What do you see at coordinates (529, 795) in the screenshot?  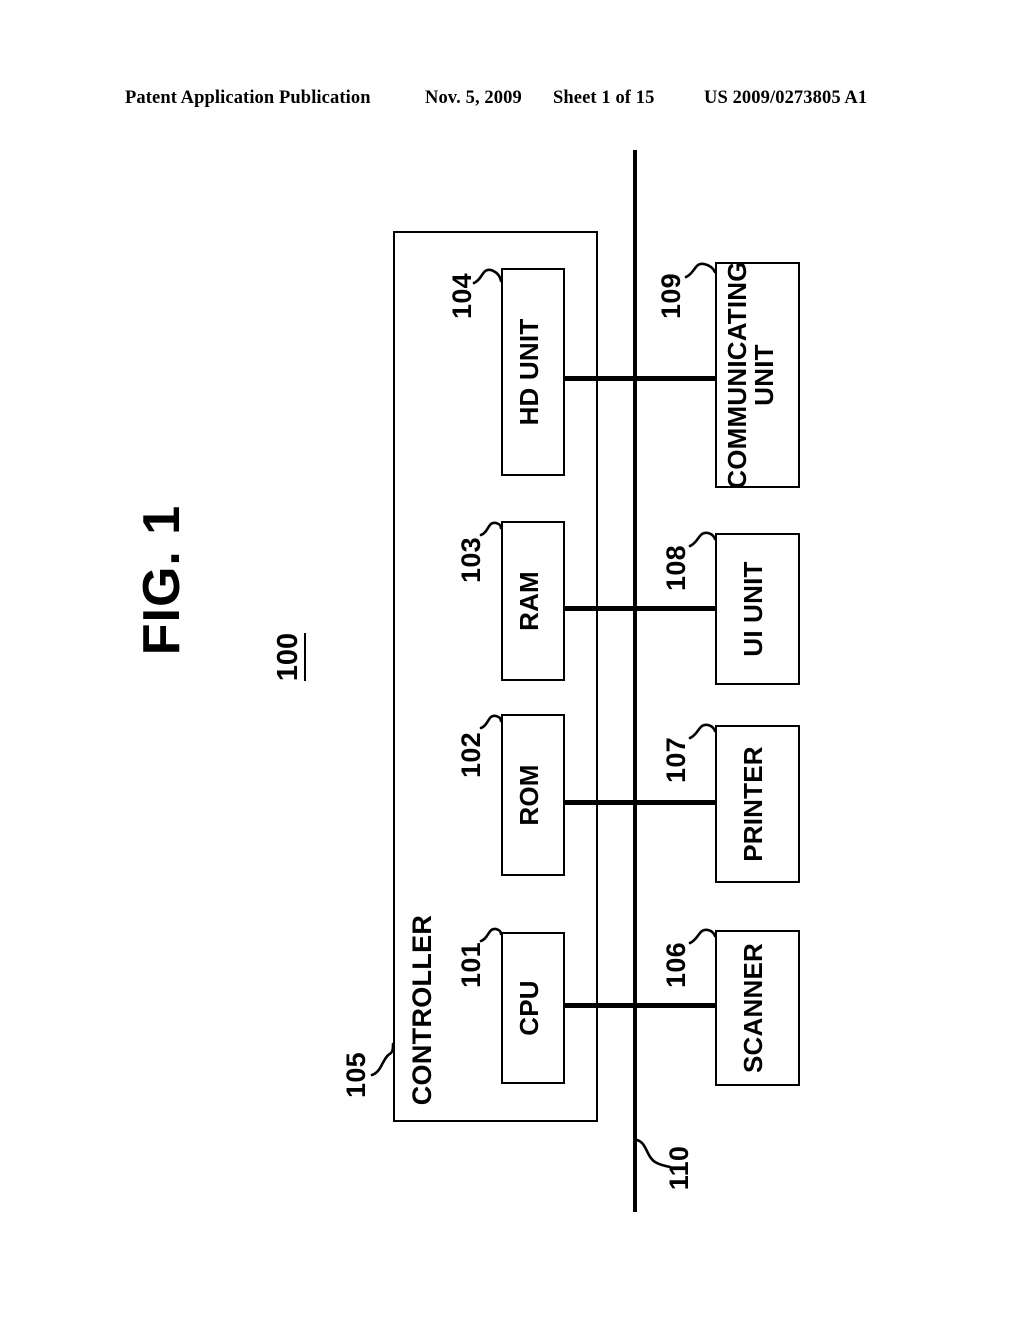 I see `unit-label-rom: ROM` at bounding box center [529, 795].